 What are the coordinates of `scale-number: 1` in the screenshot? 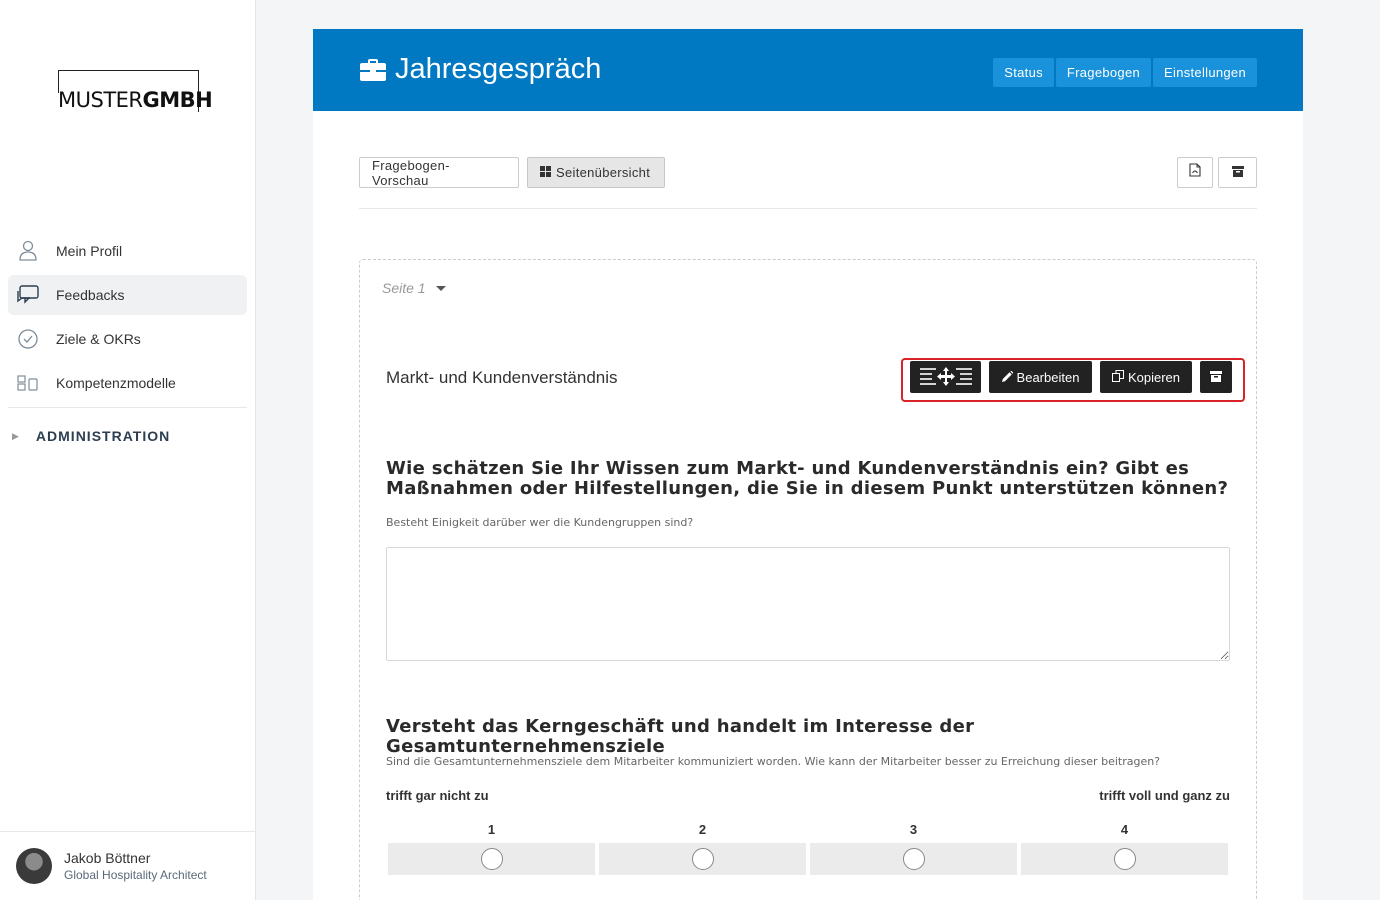 It's located at (491, 829).